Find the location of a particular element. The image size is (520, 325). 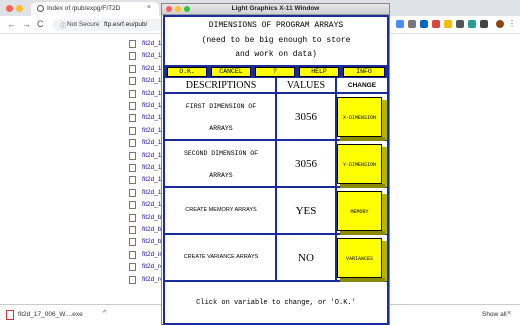

variances-label: VARIANCES is located at coordinates (359, 258).